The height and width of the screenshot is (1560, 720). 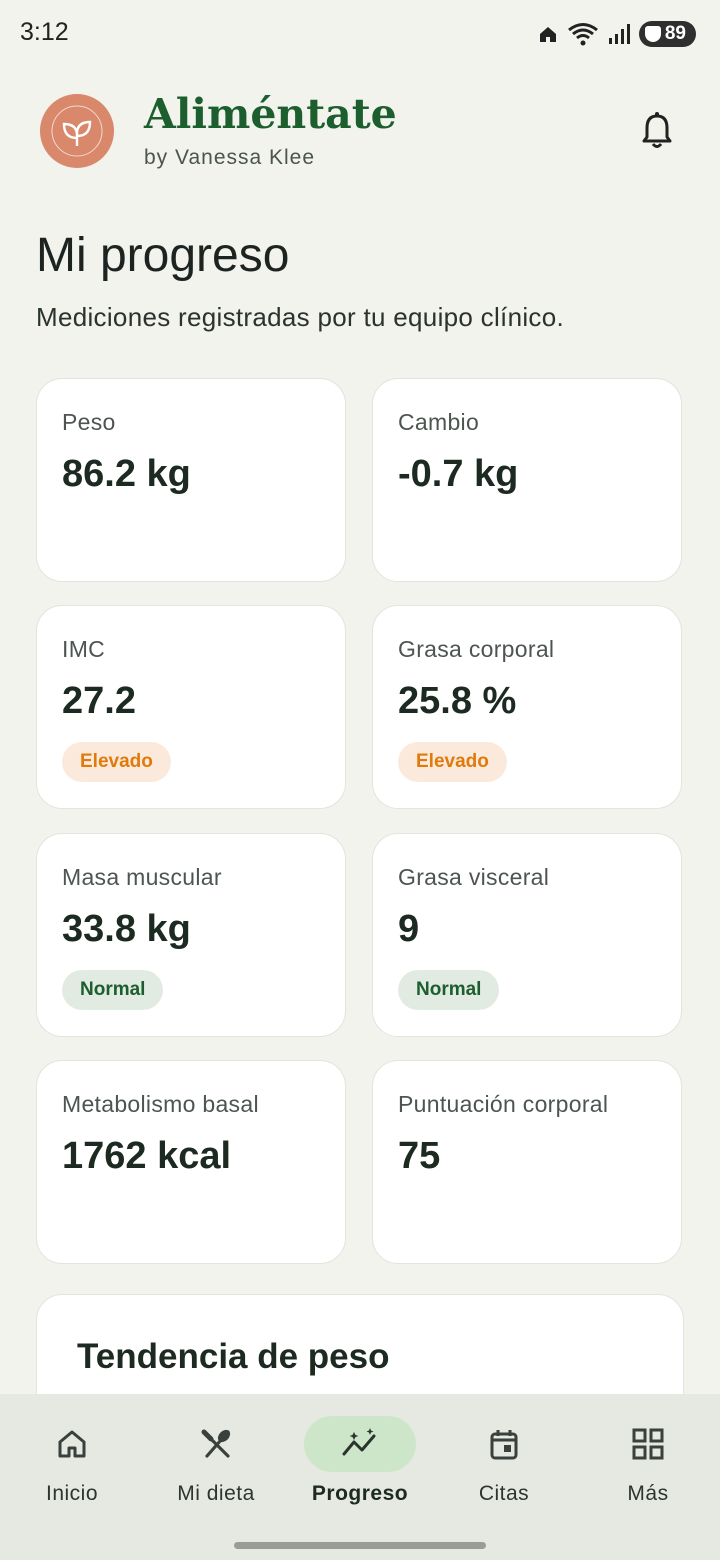 I want to click on nav-label: Más, so click(x=648, y=1493).